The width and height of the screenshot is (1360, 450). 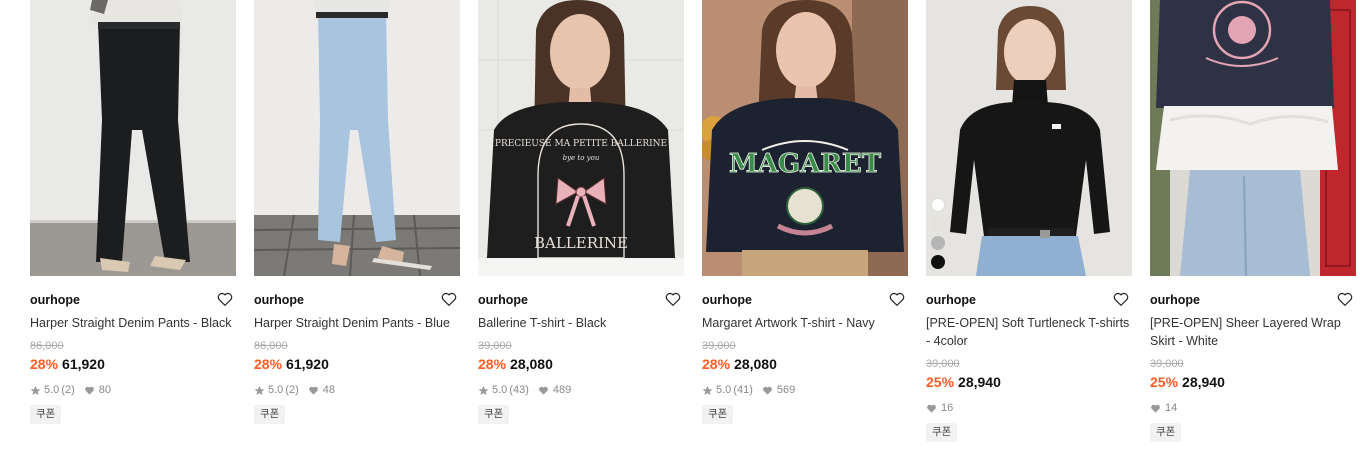 I want to click on product-stats: 5.0 (41) 569, so click(x=805, y=390).